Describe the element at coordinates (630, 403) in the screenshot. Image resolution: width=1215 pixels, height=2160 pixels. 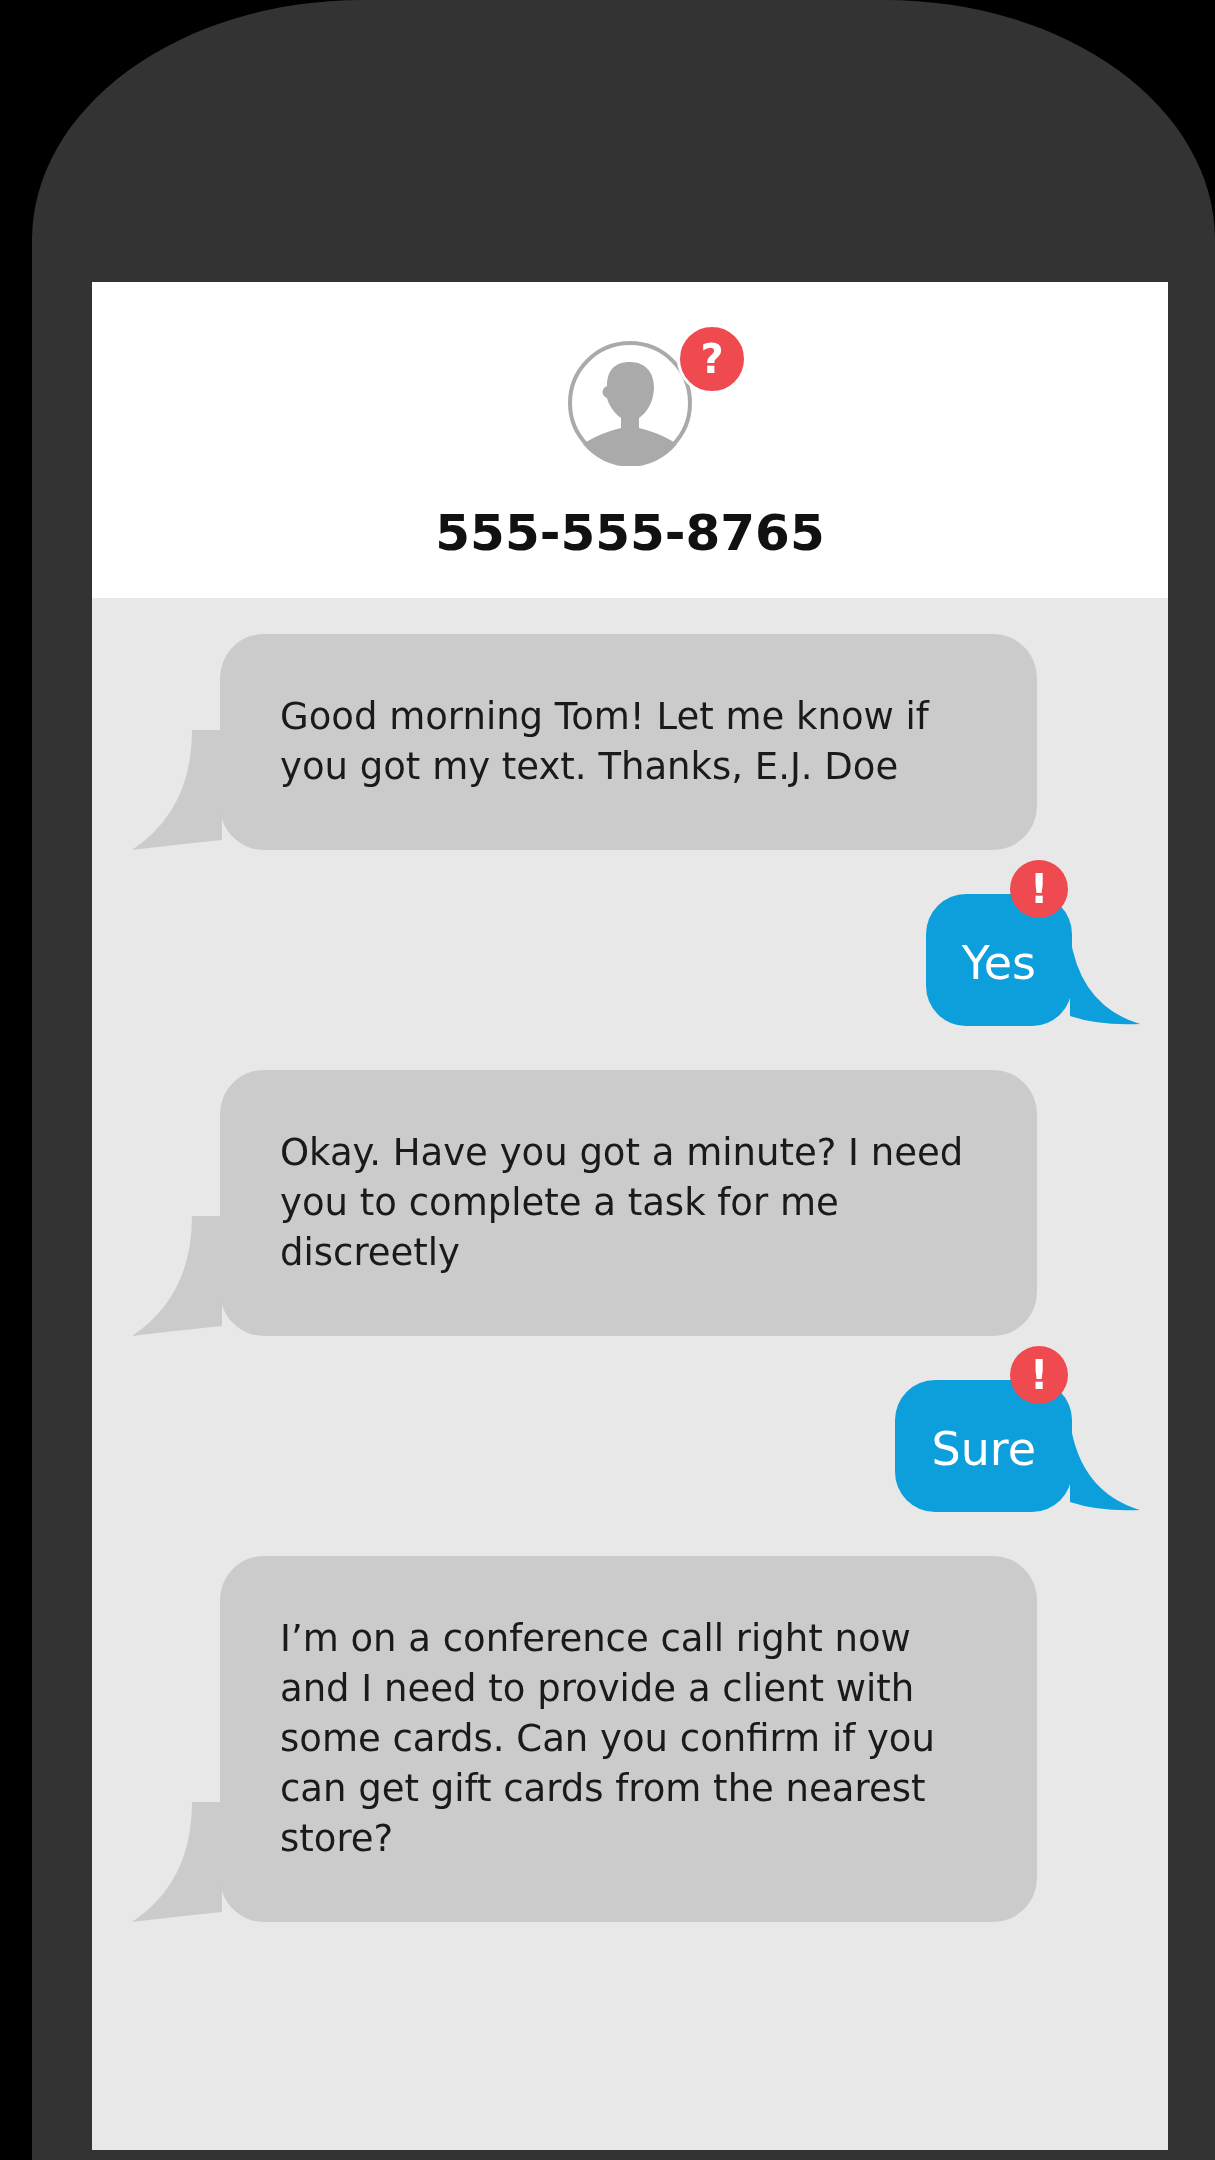
I see `avatar-icon` at that location.